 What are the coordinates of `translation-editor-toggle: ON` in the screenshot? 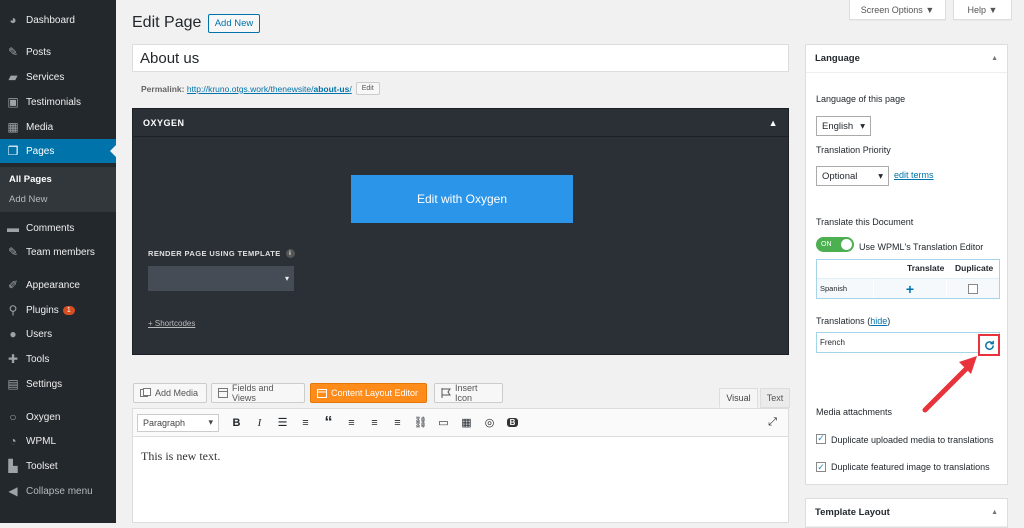 It's located at (835, 244).